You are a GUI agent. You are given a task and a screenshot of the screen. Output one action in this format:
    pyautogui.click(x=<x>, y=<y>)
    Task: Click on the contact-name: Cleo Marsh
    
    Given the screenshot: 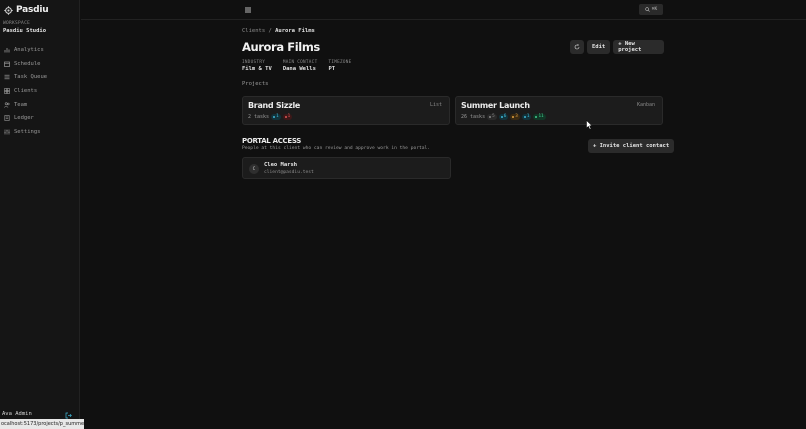 What is the action you would take?
    pyautogui.click(x=281, y=165)
    